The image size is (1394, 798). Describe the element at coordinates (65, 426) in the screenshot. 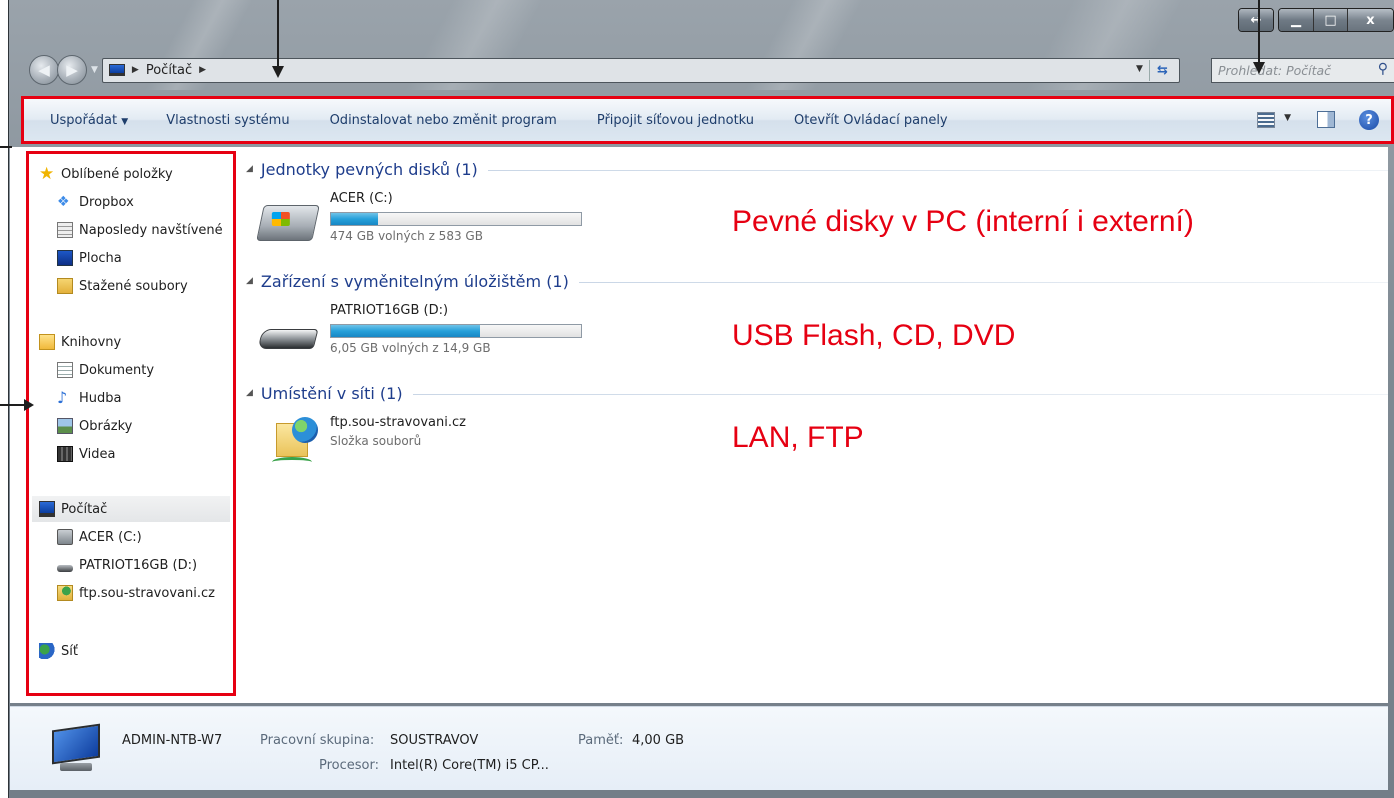

I see `pictures-icon` at that location.